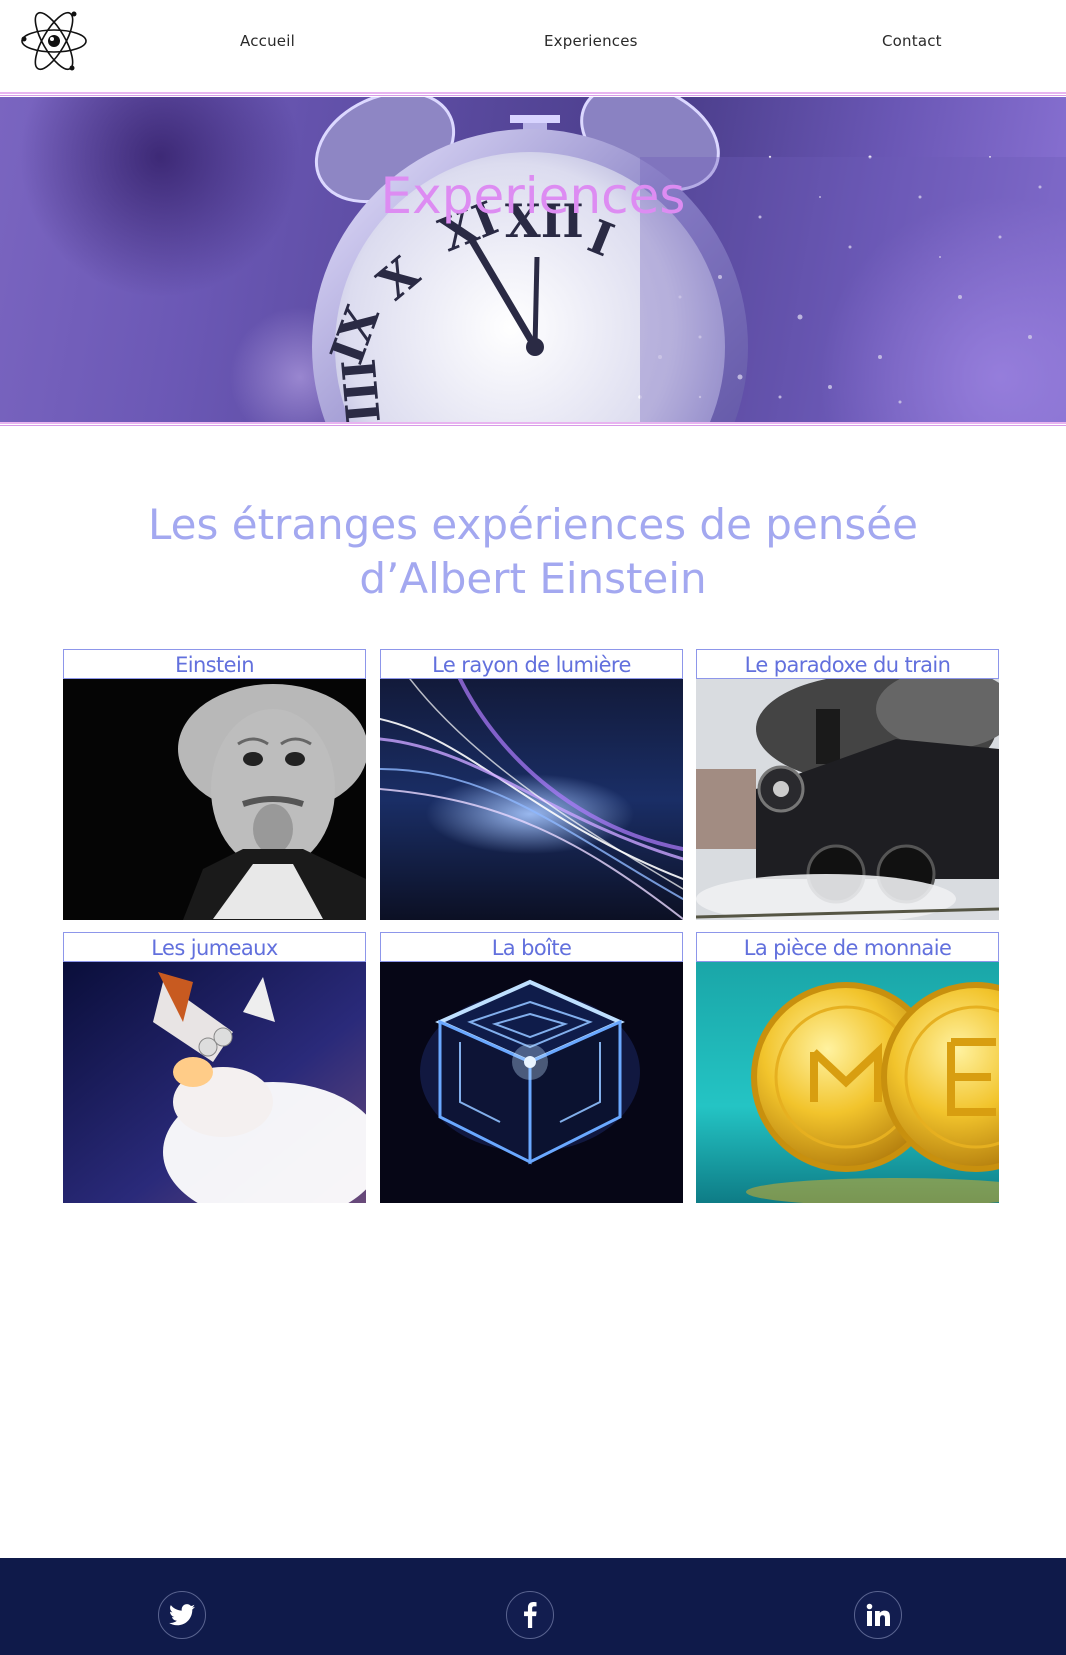  I want to click on site-header: Accueil Experiences Contact, so click(533, 48).